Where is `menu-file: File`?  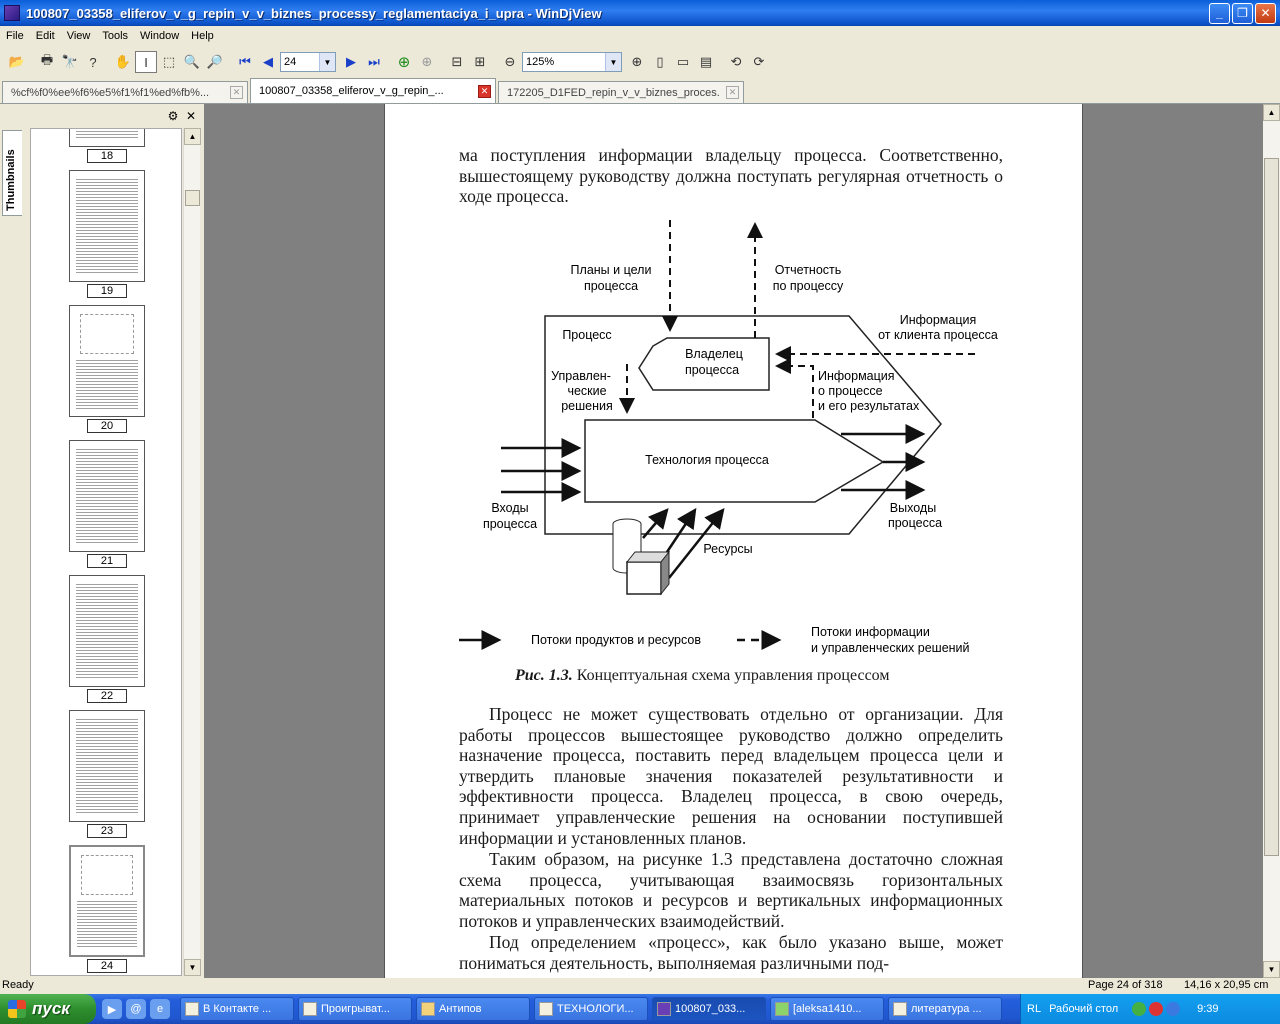 menu-file: File is located at coordinates (15, 36).